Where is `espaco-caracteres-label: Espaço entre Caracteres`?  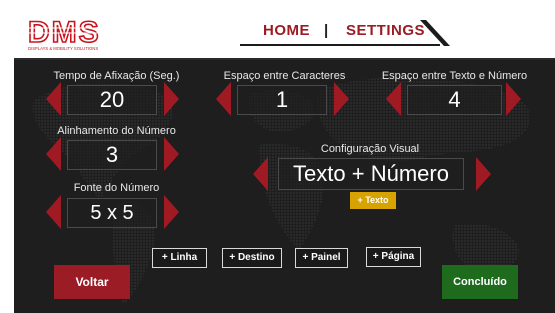
espaco-caracteres-label: Espaço entre Caracteres is located at coordinates (284, 76).